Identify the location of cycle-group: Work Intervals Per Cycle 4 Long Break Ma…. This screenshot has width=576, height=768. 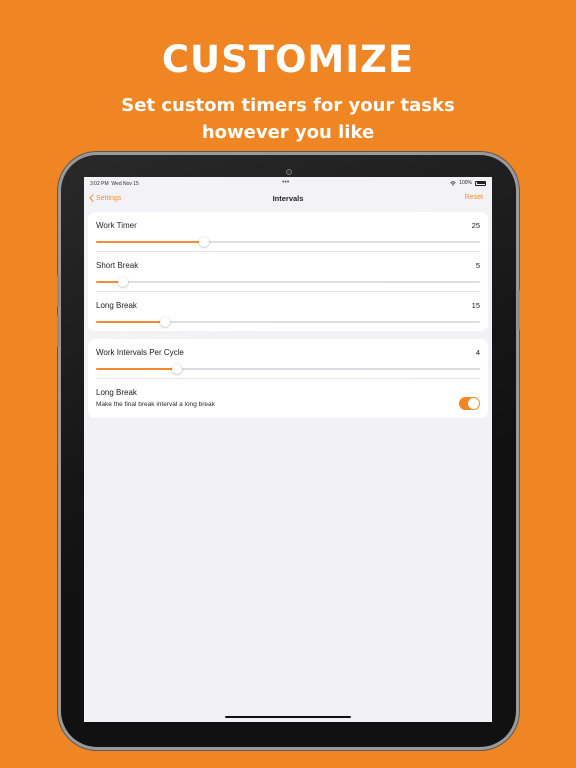
(288, 378).